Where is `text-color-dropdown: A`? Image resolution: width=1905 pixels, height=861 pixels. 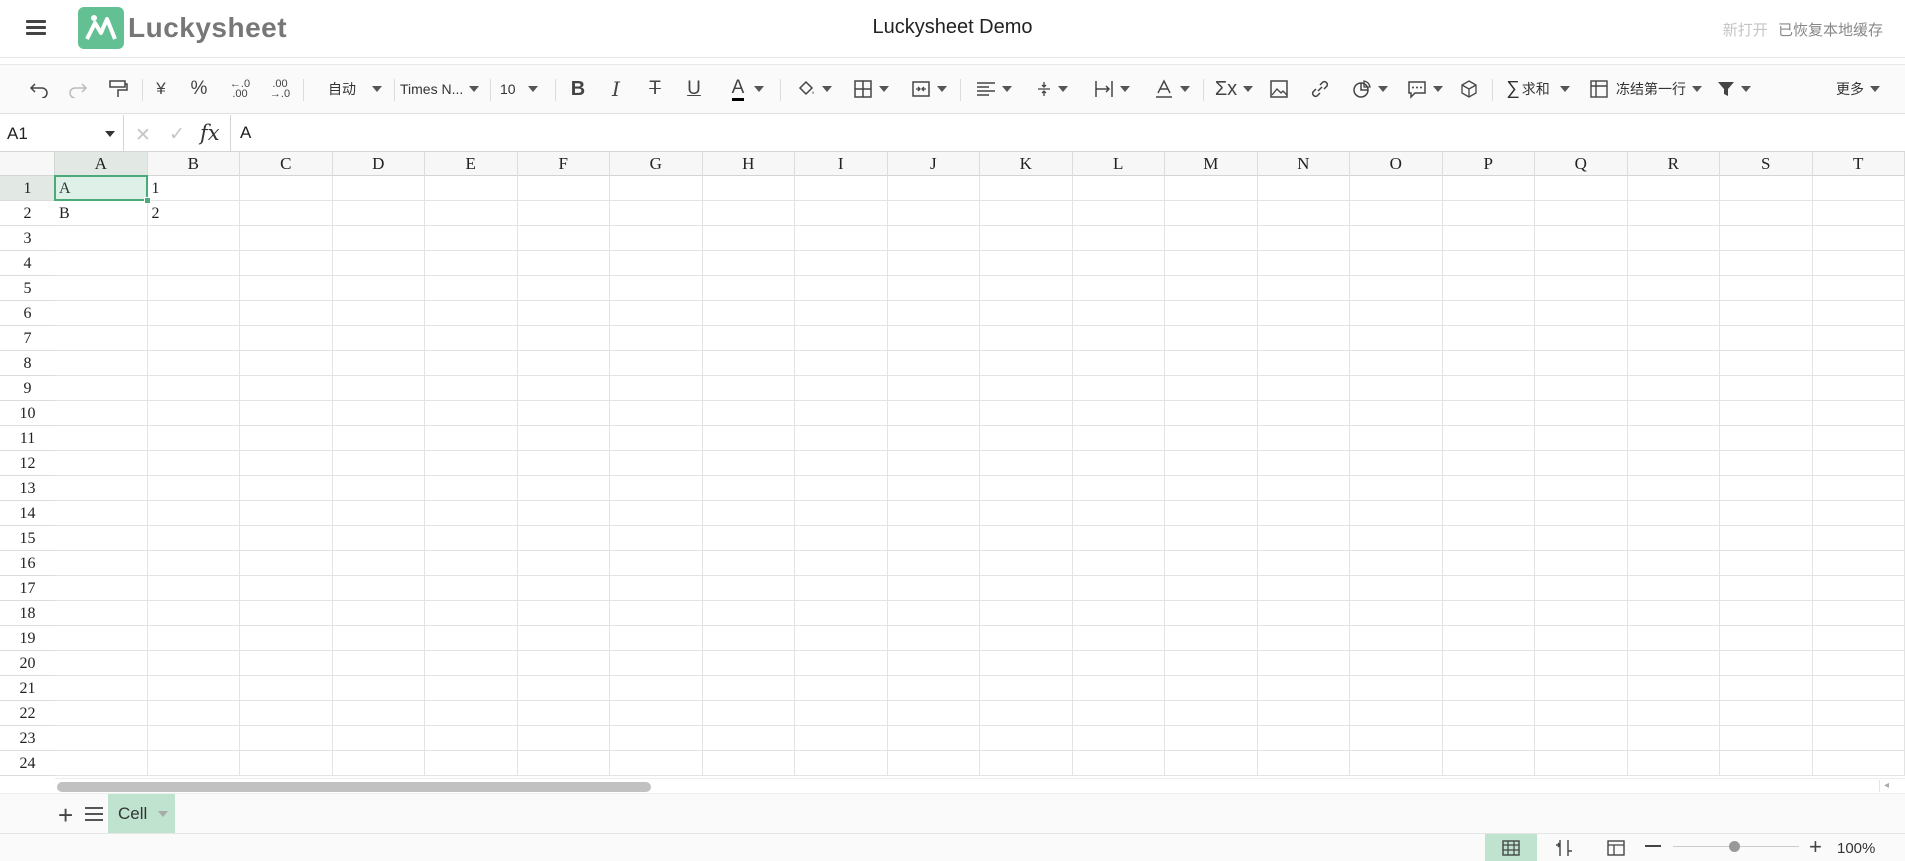
text-color-dropdown: A is located at coordinates (748, 89).